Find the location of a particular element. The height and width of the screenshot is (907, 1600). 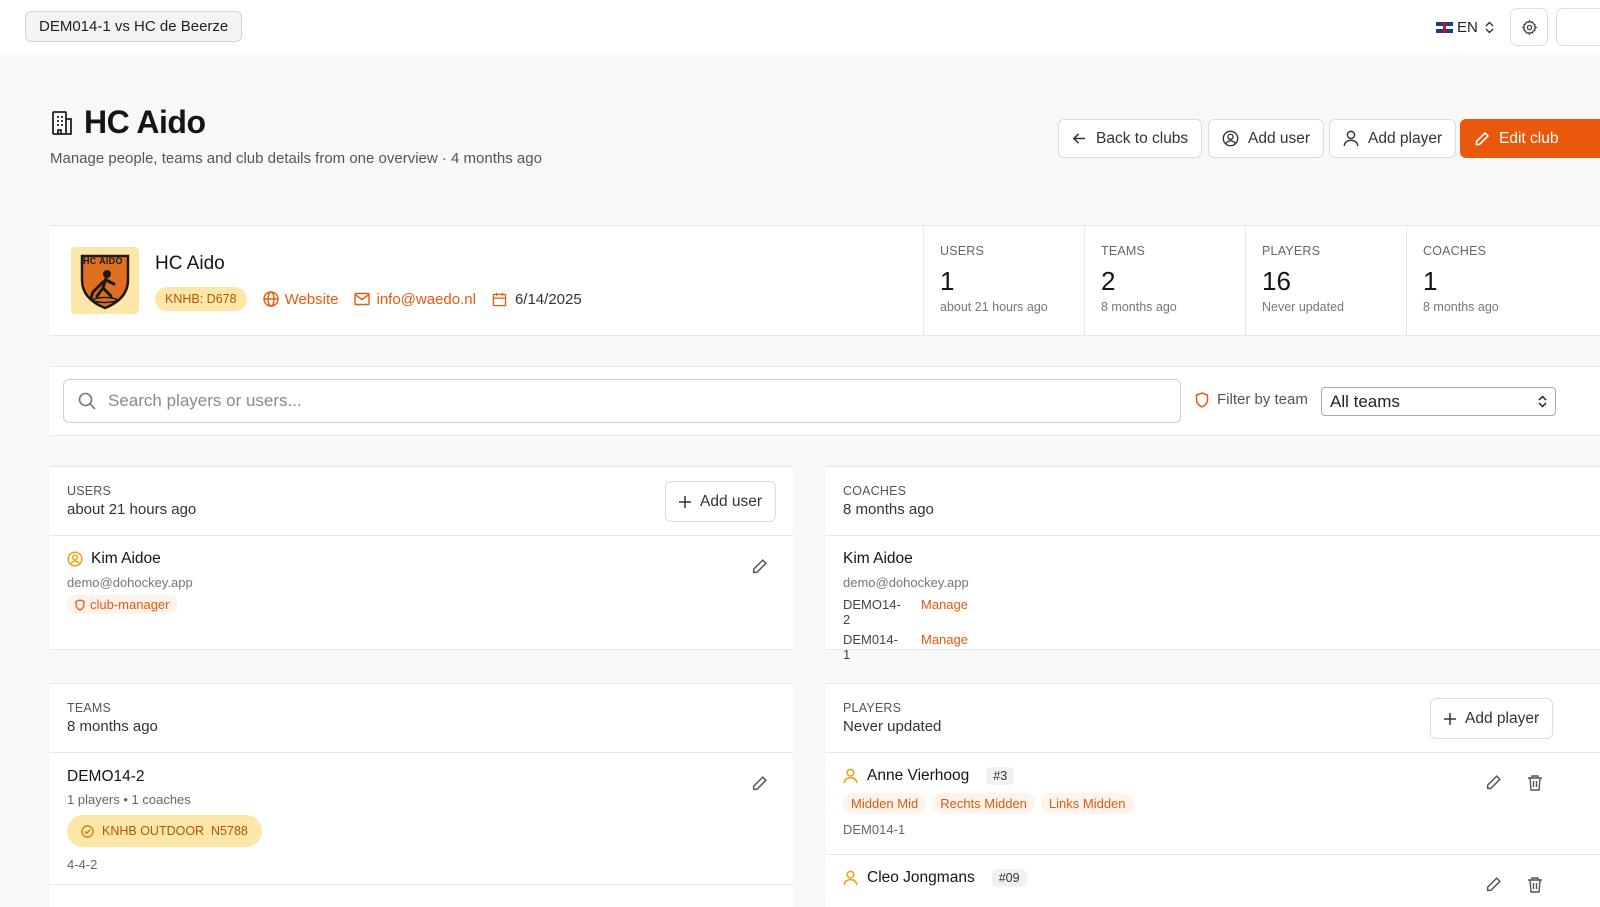

add-user-button: Add user is located at coordinates (721, 501).